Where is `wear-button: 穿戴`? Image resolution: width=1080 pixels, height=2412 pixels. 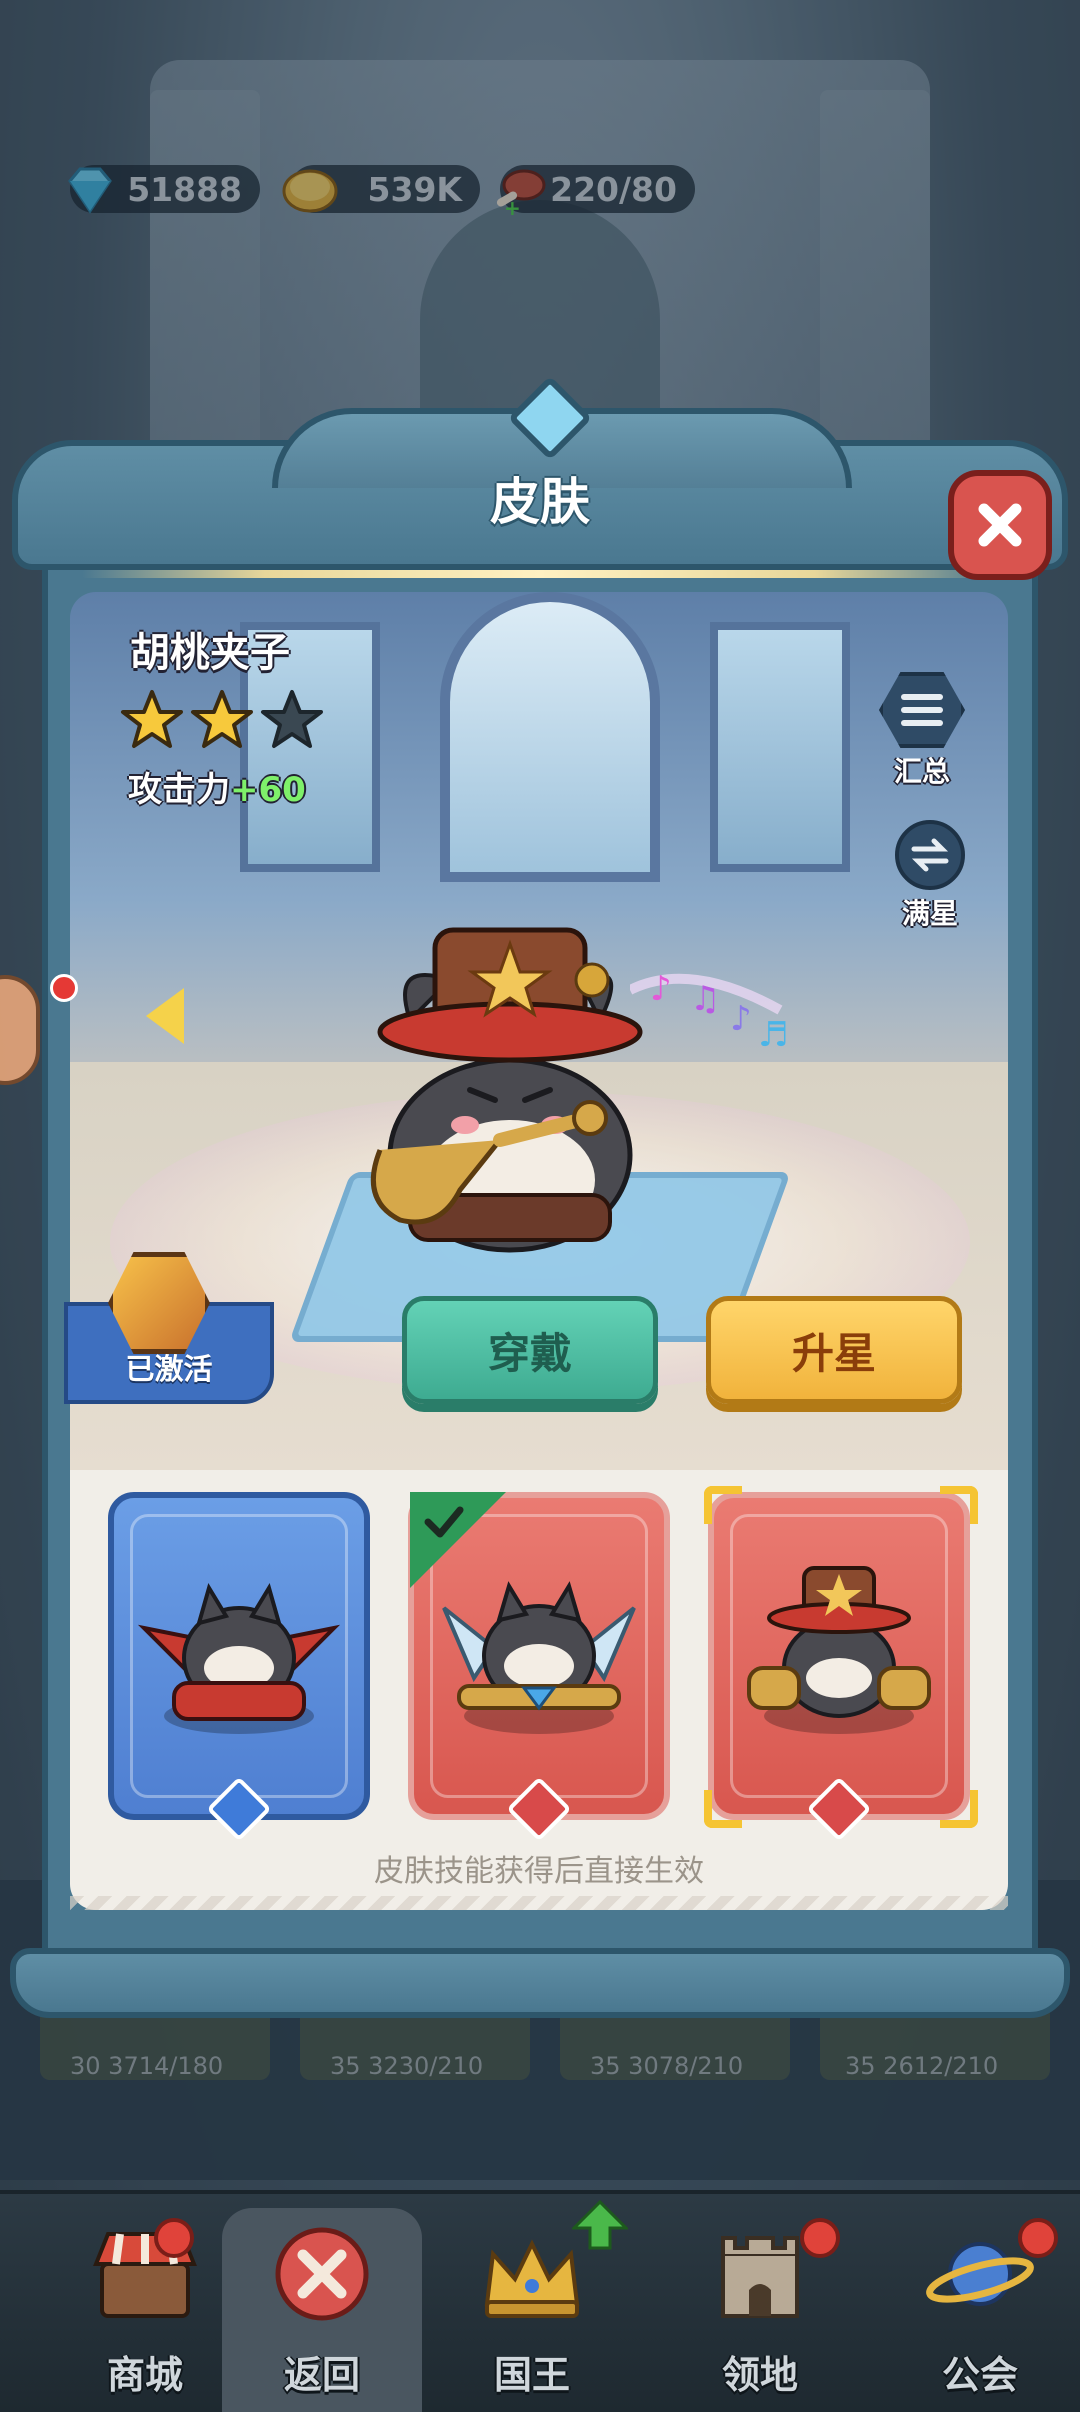
wear-button: 穿戴 is located at coordinates (530, 1350).